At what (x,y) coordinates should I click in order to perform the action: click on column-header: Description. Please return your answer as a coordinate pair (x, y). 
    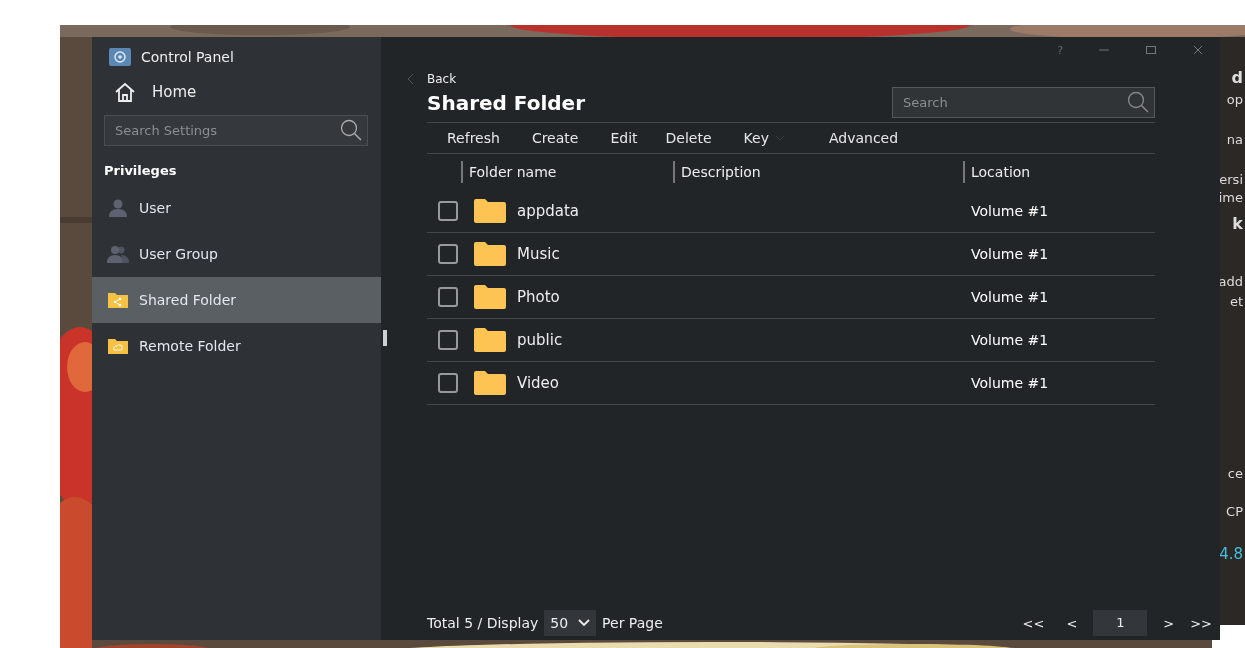
    Looking at the image, I should click on (818, 172).